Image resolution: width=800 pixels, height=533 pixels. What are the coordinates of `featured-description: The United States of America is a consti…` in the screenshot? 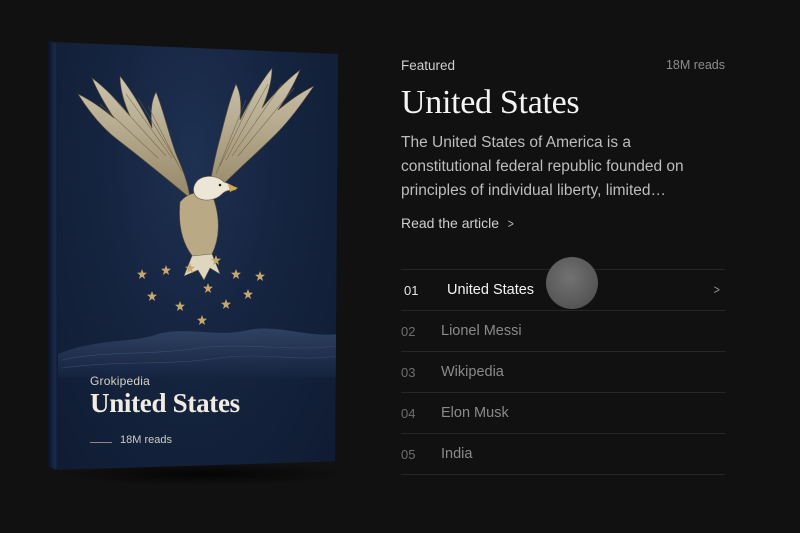 It's located at (542, 167).